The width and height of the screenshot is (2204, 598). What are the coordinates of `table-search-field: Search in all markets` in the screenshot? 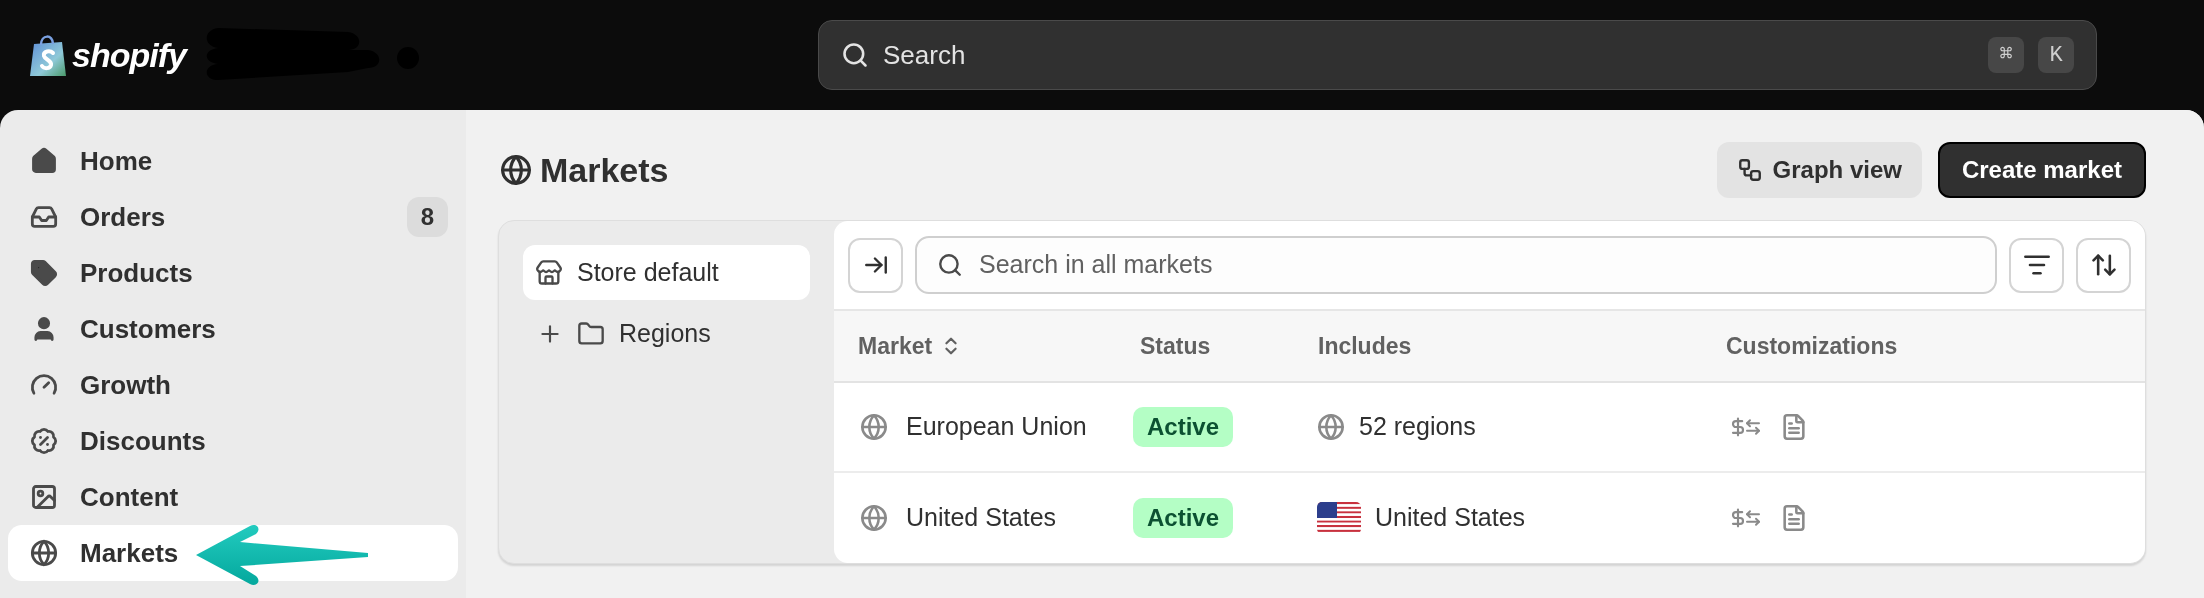 It's located at (1456, 265).